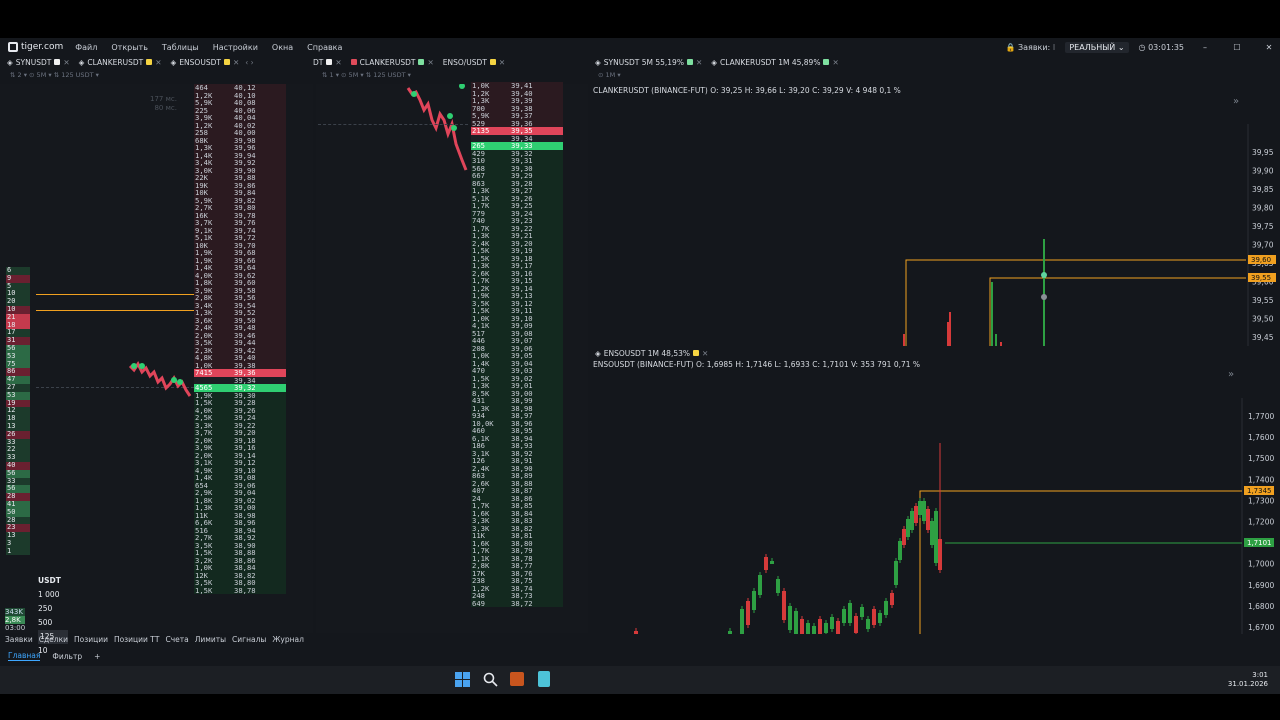  I want to click on mode-selector: РЕАЛЬНЫЙ ⌄, so click(1097, 47).